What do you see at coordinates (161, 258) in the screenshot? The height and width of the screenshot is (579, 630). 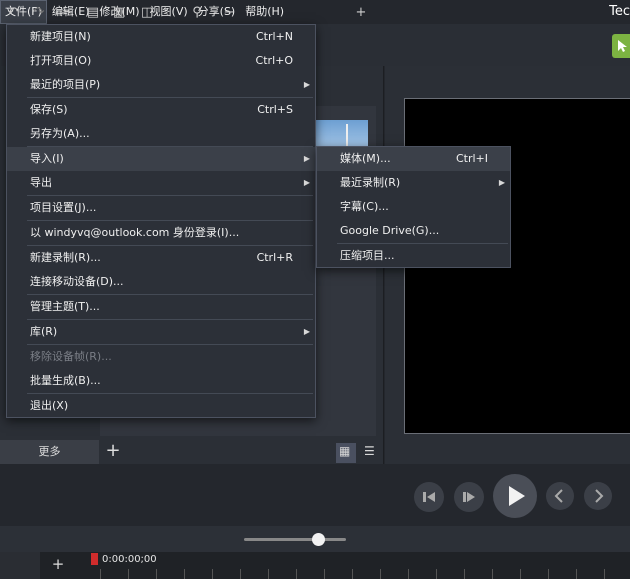 I see `menu-item-new-recording: 新建录制(R)... Ctrl+R` at bounding box center [161, 258].